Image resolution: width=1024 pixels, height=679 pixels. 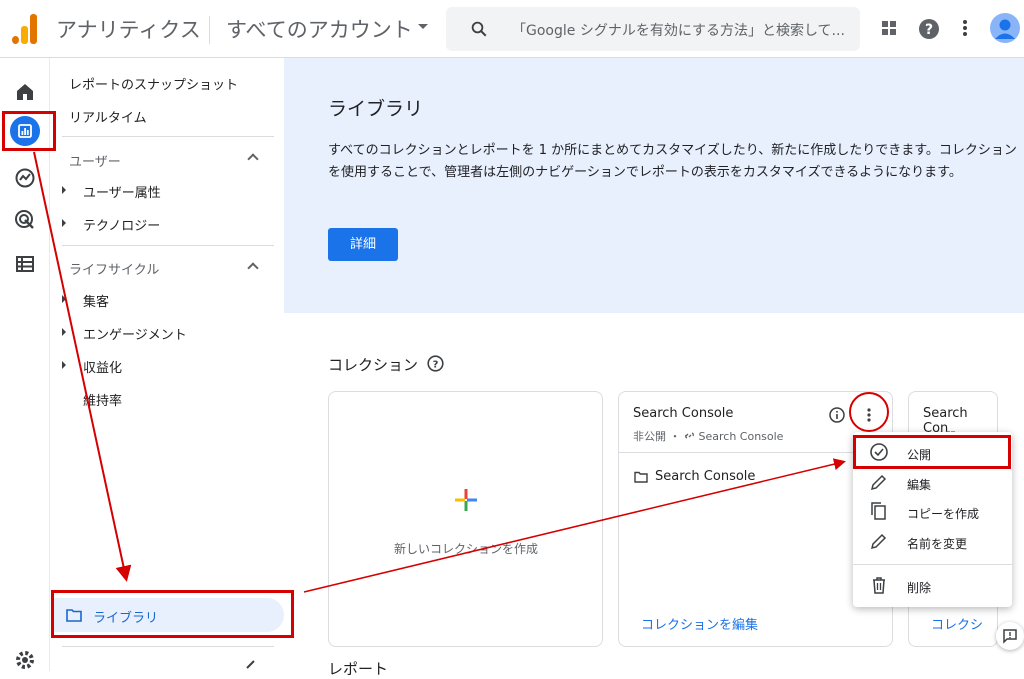 I want to click on collapse-nav-icon, so click(x=250, y=665).